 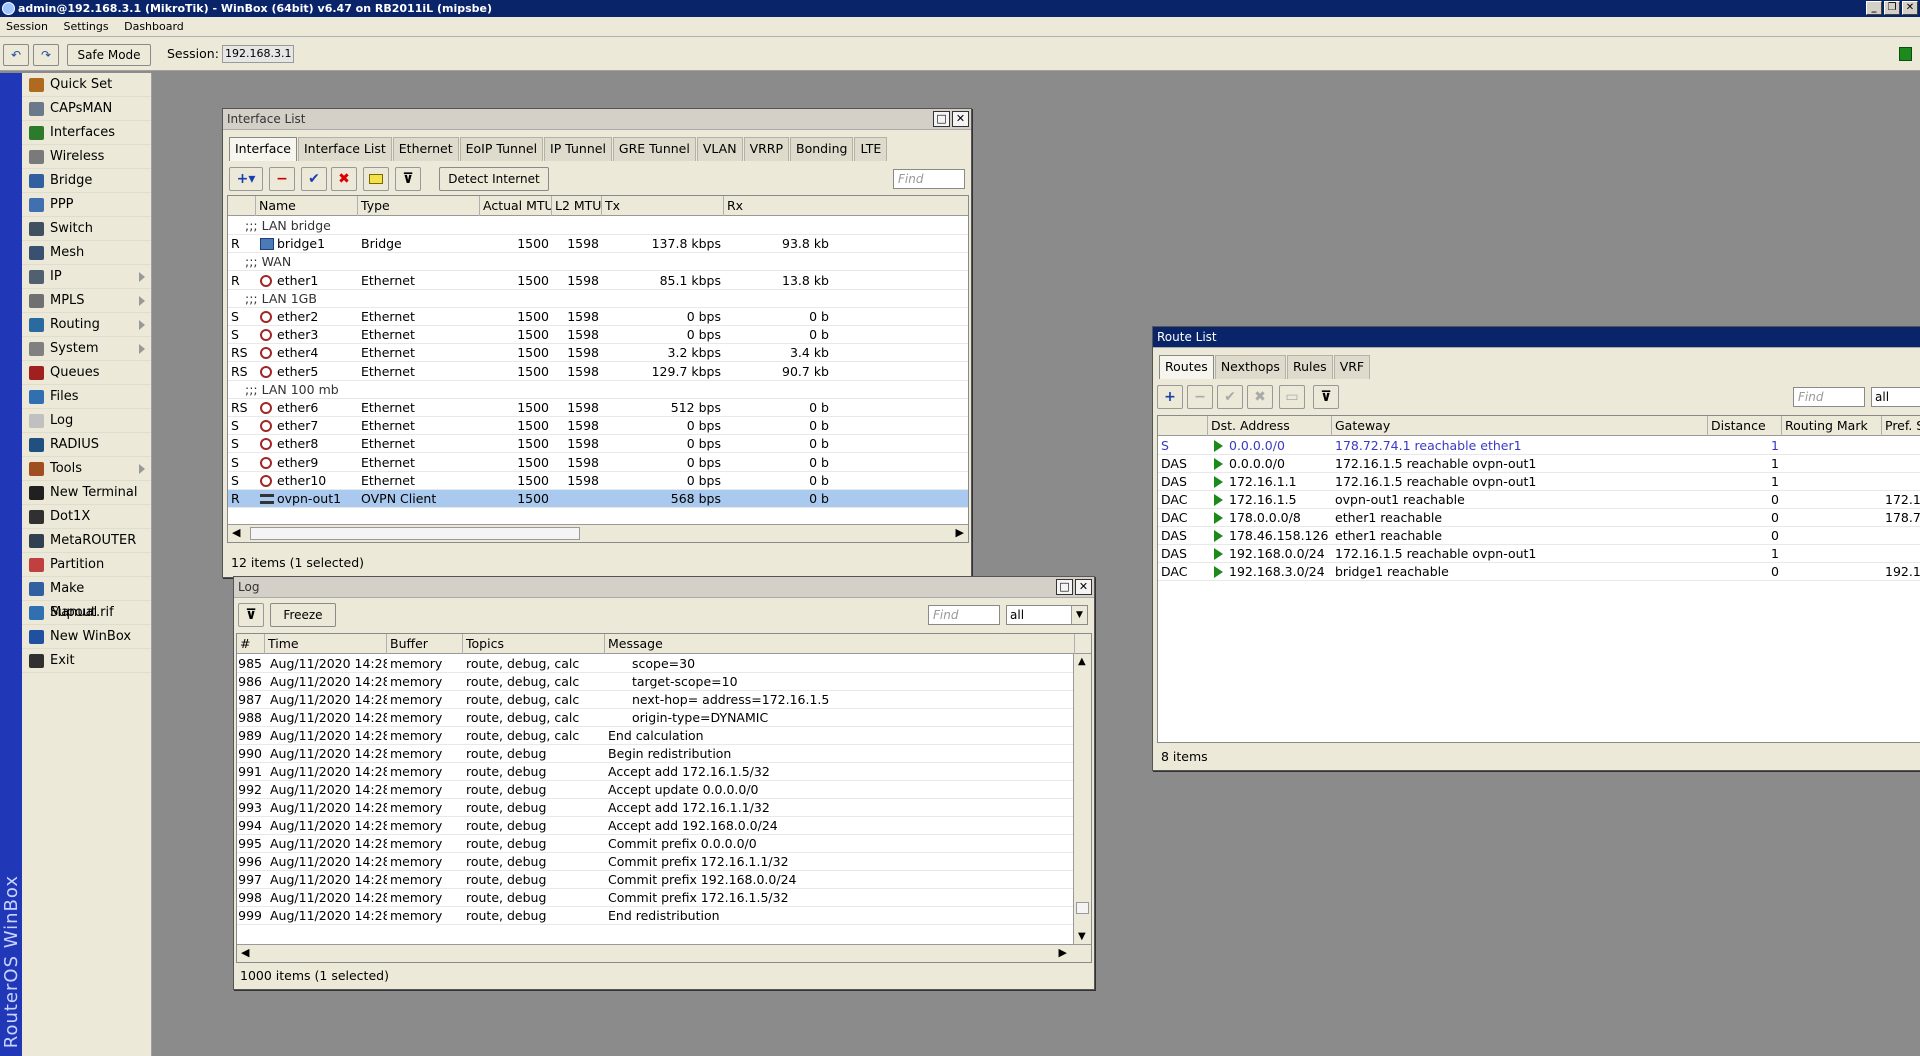 What do you see at coordinates (86, 157) in the screenshot?
I see `sidebar-item-wireless: Wireless` at bounding box center [86, 157].